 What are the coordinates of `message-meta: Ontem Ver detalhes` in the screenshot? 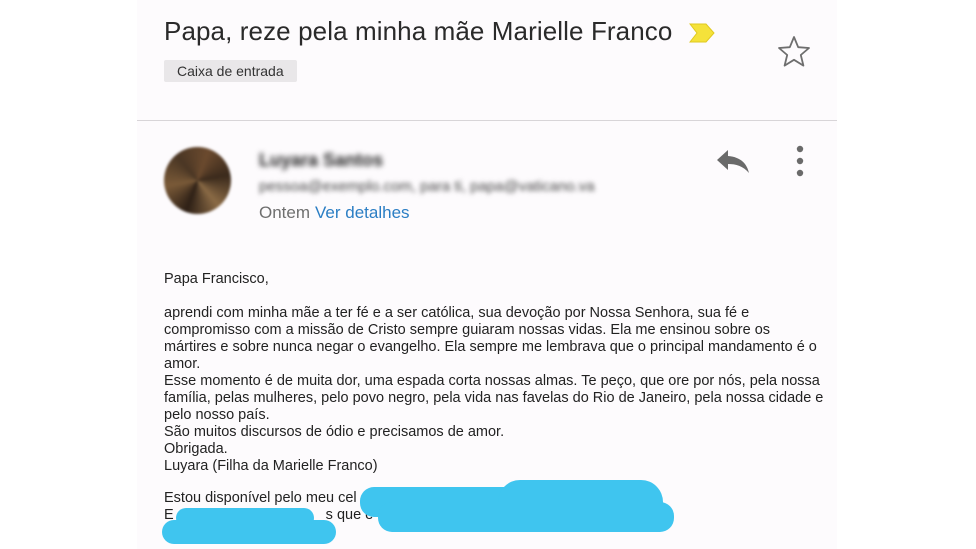 It's located at (334, 213).